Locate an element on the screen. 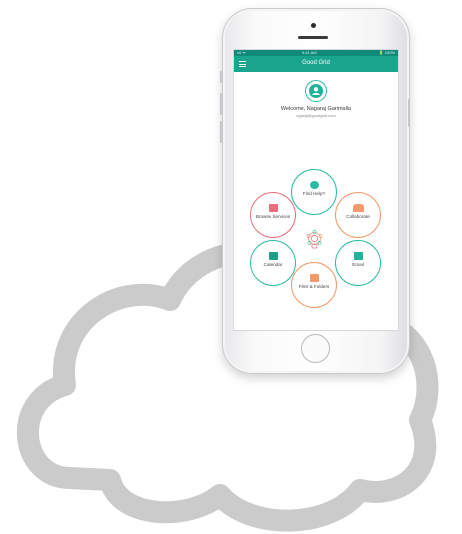  collaborate-label: Collaborate is located at coordinates (358, 216).